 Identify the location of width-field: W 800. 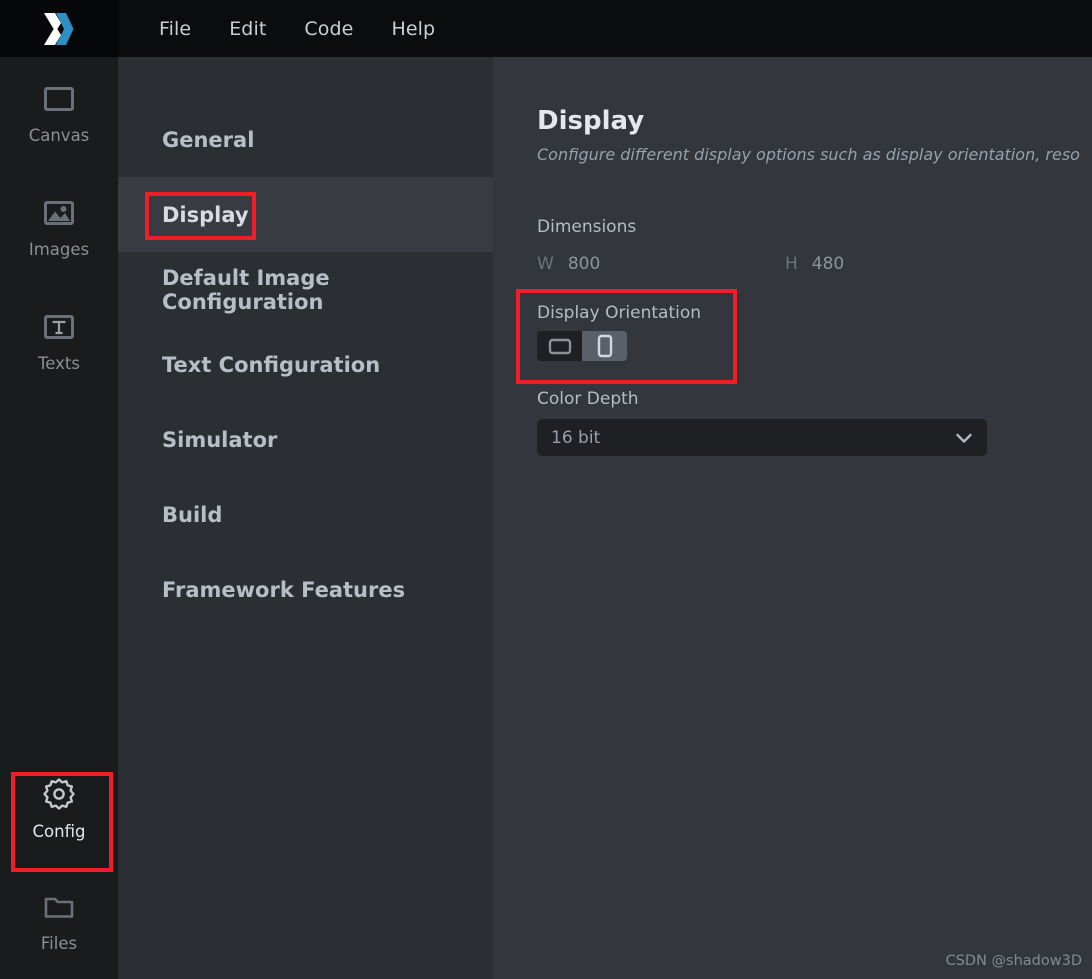
(568, 264).